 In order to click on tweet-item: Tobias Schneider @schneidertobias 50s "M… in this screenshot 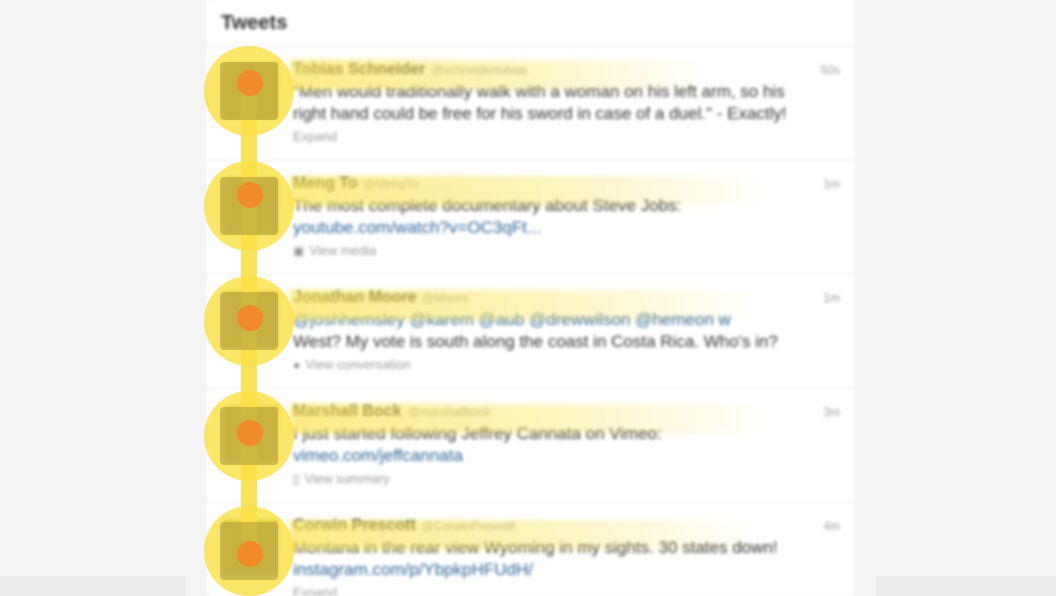, I will do `click(530, 104)`.